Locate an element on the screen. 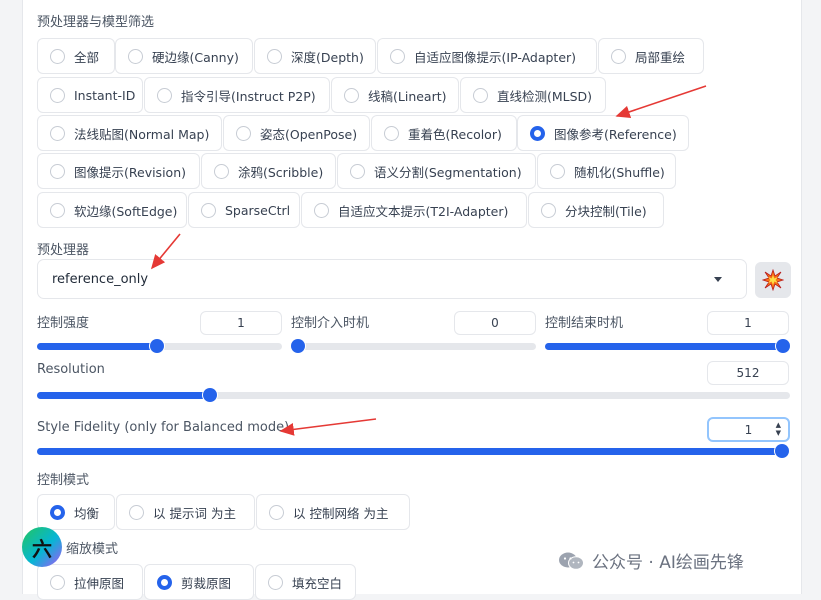 The image size is (821, 600). floating-logo-icon: 六 is located at coordinates (42, 547).